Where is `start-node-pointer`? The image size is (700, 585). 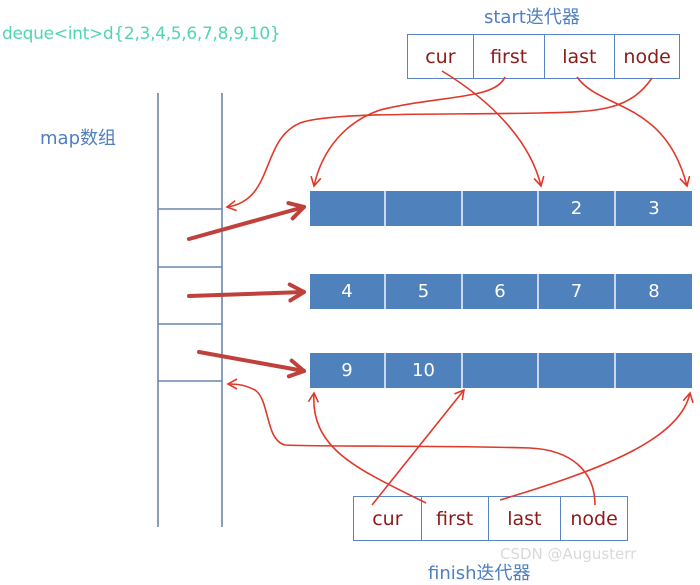 start-node-pointer is located at coordinates (439, 144).